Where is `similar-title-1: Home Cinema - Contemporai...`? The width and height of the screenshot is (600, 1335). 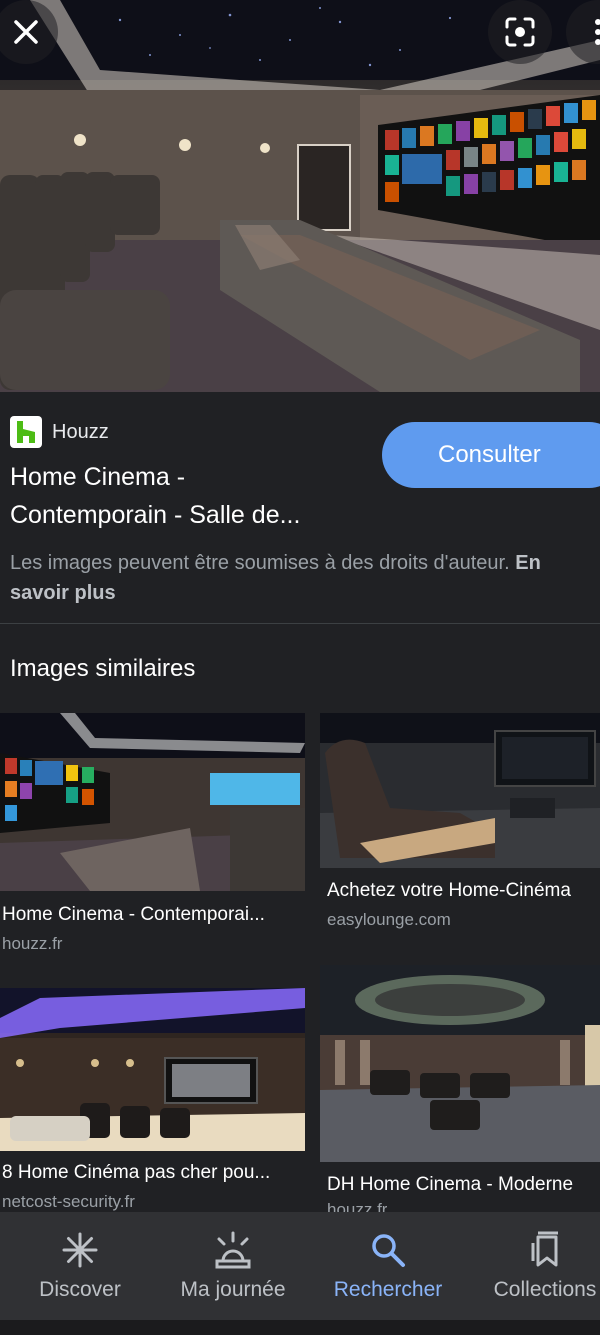 similar-title-1: Home Cinema - Contemporai... is located at coordinates (152, 915).